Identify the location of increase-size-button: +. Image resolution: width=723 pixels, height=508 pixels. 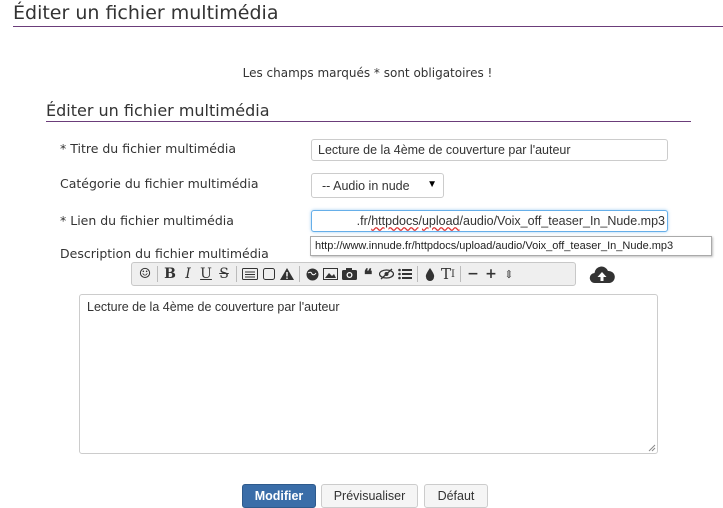
(491, 274).